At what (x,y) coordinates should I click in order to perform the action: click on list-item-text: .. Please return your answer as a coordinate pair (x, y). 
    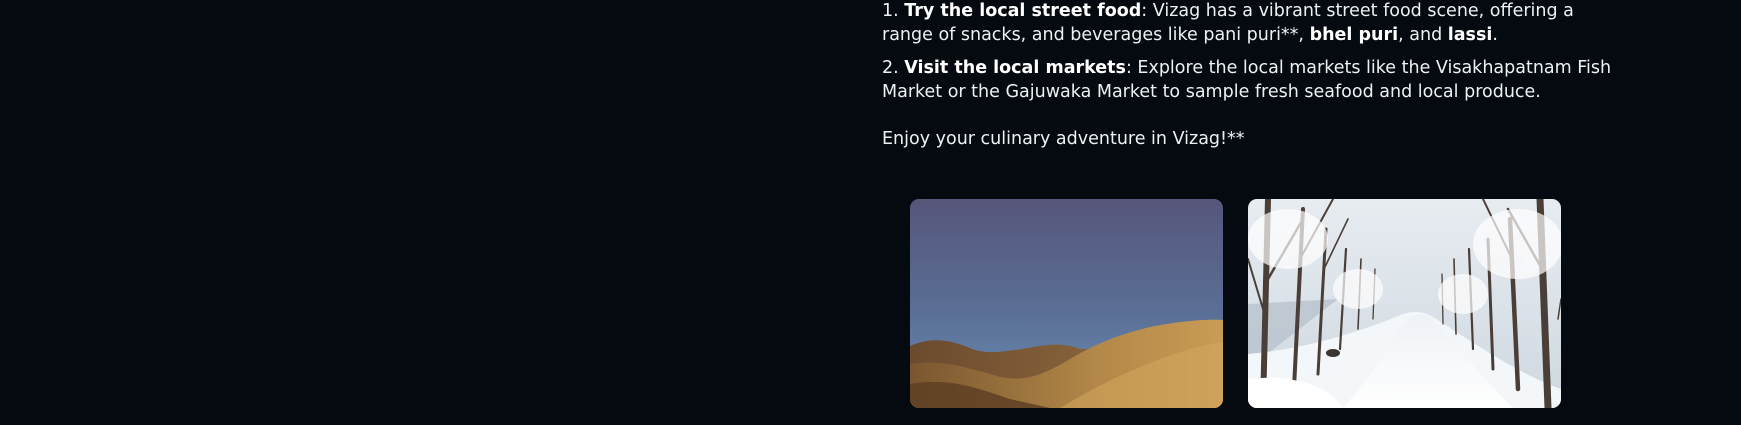
    Looking at the image, I should click on (1495, 35).